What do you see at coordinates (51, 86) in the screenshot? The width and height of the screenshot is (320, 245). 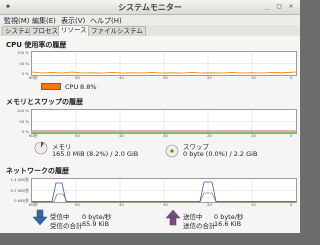 I see `cpu-color-swatch` at bounding box center [51, 86].